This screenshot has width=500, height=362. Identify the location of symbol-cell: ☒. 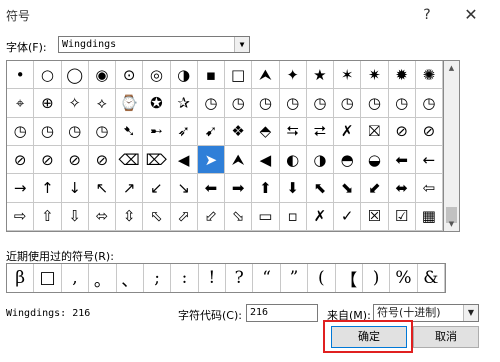
(375, 216).